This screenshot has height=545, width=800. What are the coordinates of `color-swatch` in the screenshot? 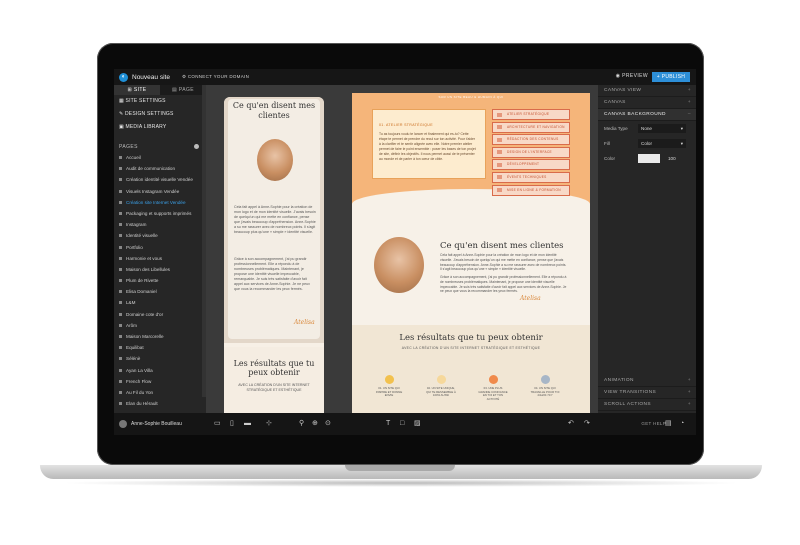 It's located at (649, 158).